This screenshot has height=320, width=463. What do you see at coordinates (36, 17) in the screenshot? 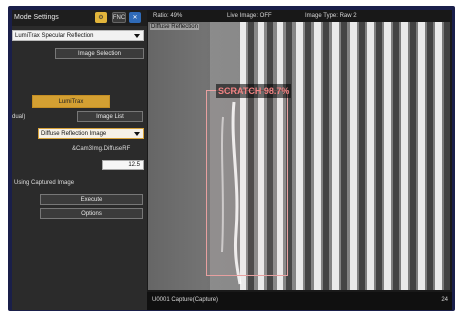
I see `panel-title: Mode Settings` at bounding box center [36, 17].